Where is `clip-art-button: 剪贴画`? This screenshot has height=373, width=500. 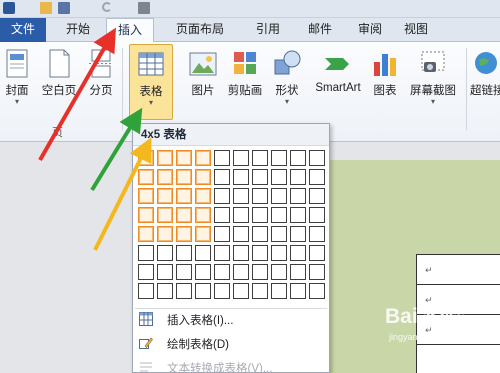 clip-art-button: 剪贴画 is located at coordinates (245, 83).